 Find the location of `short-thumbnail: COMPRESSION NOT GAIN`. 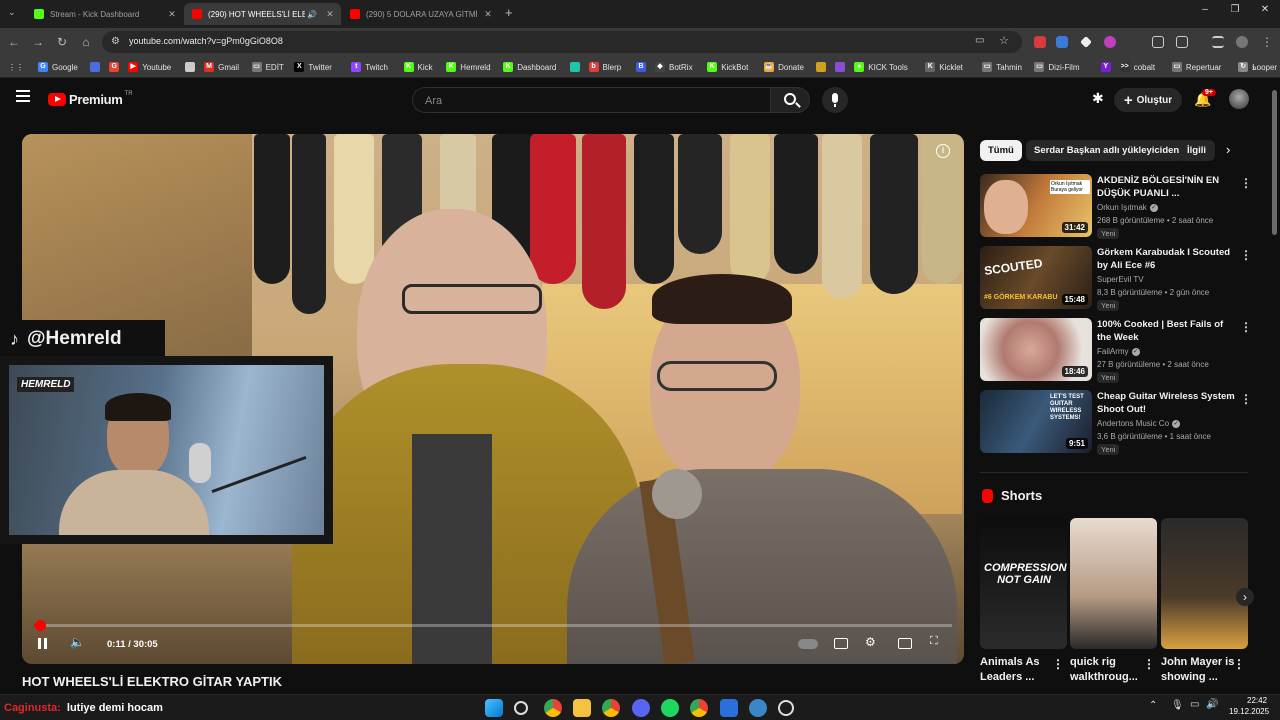

short-thumbnail: COMPRESSION NOT GAIN is located at coordinates (1023, 583).